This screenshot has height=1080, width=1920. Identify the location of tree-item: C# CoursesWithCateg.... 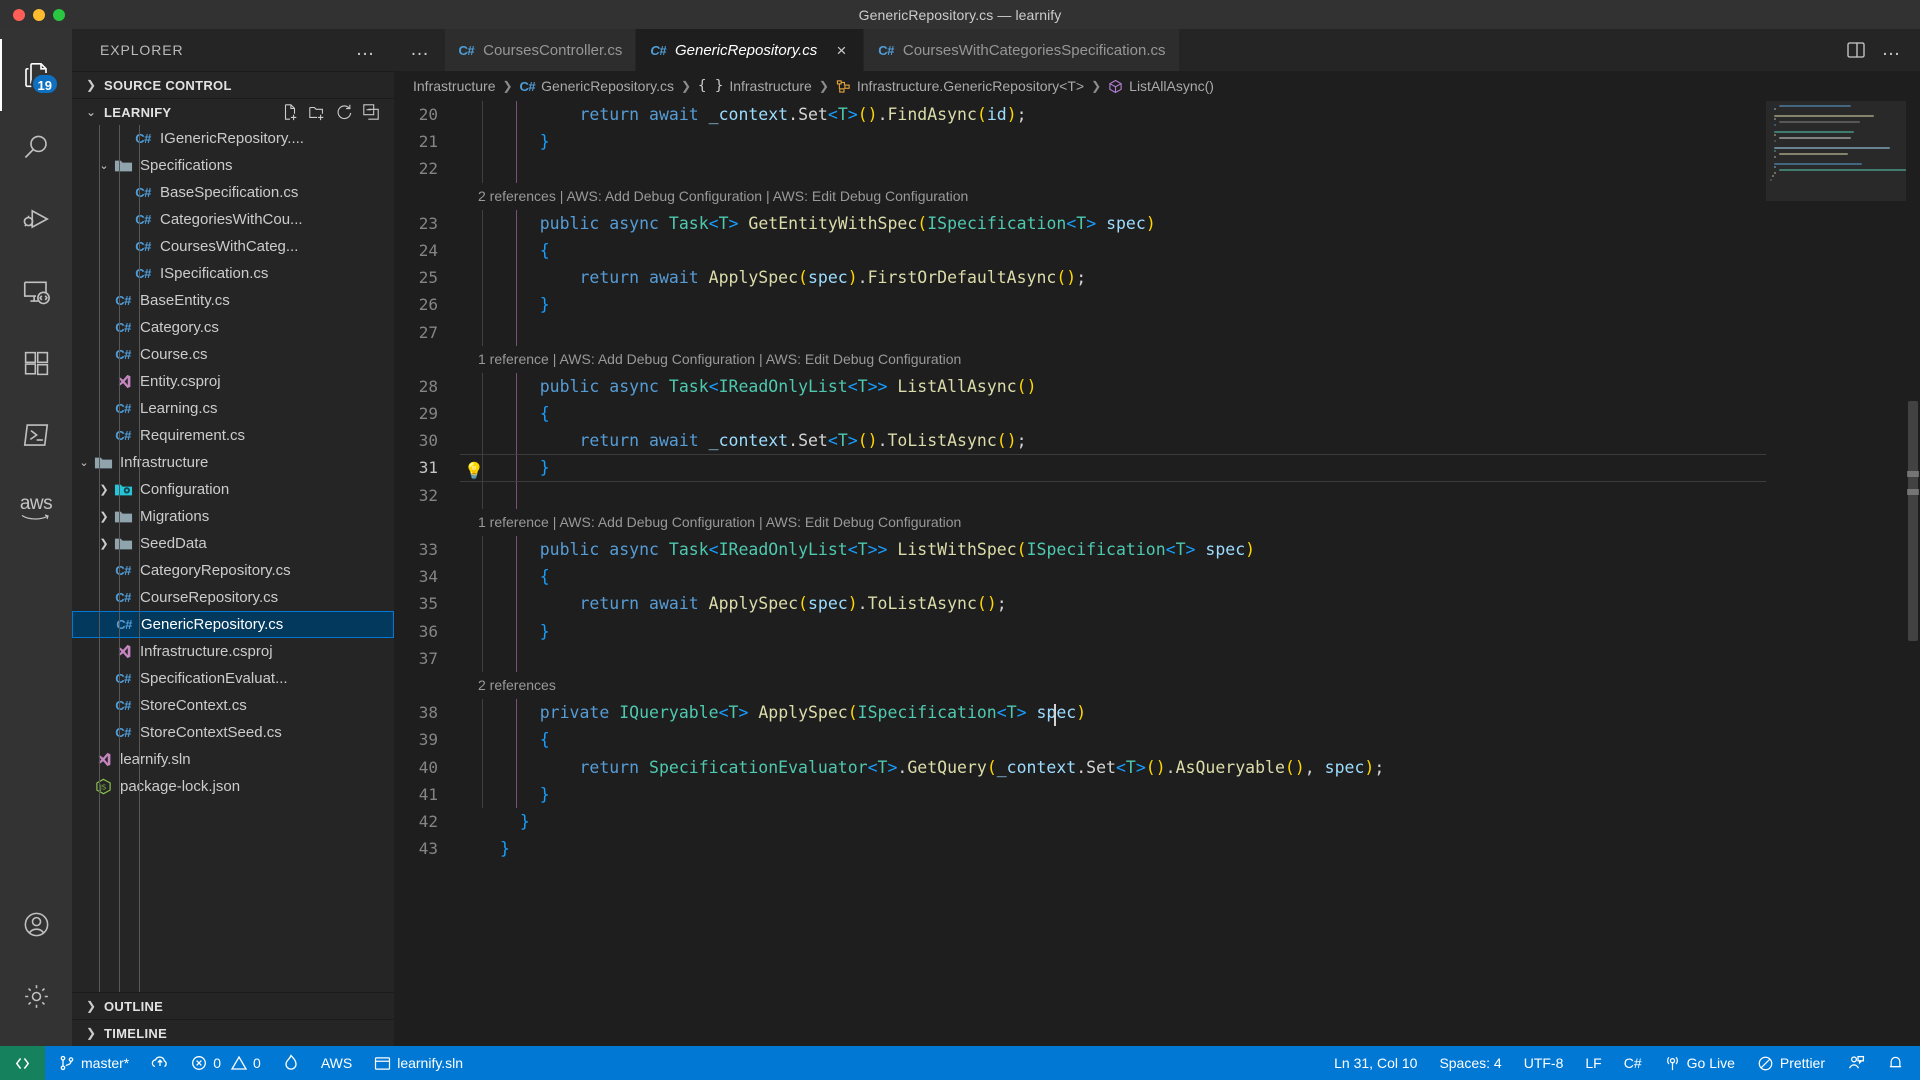
(233, 246).